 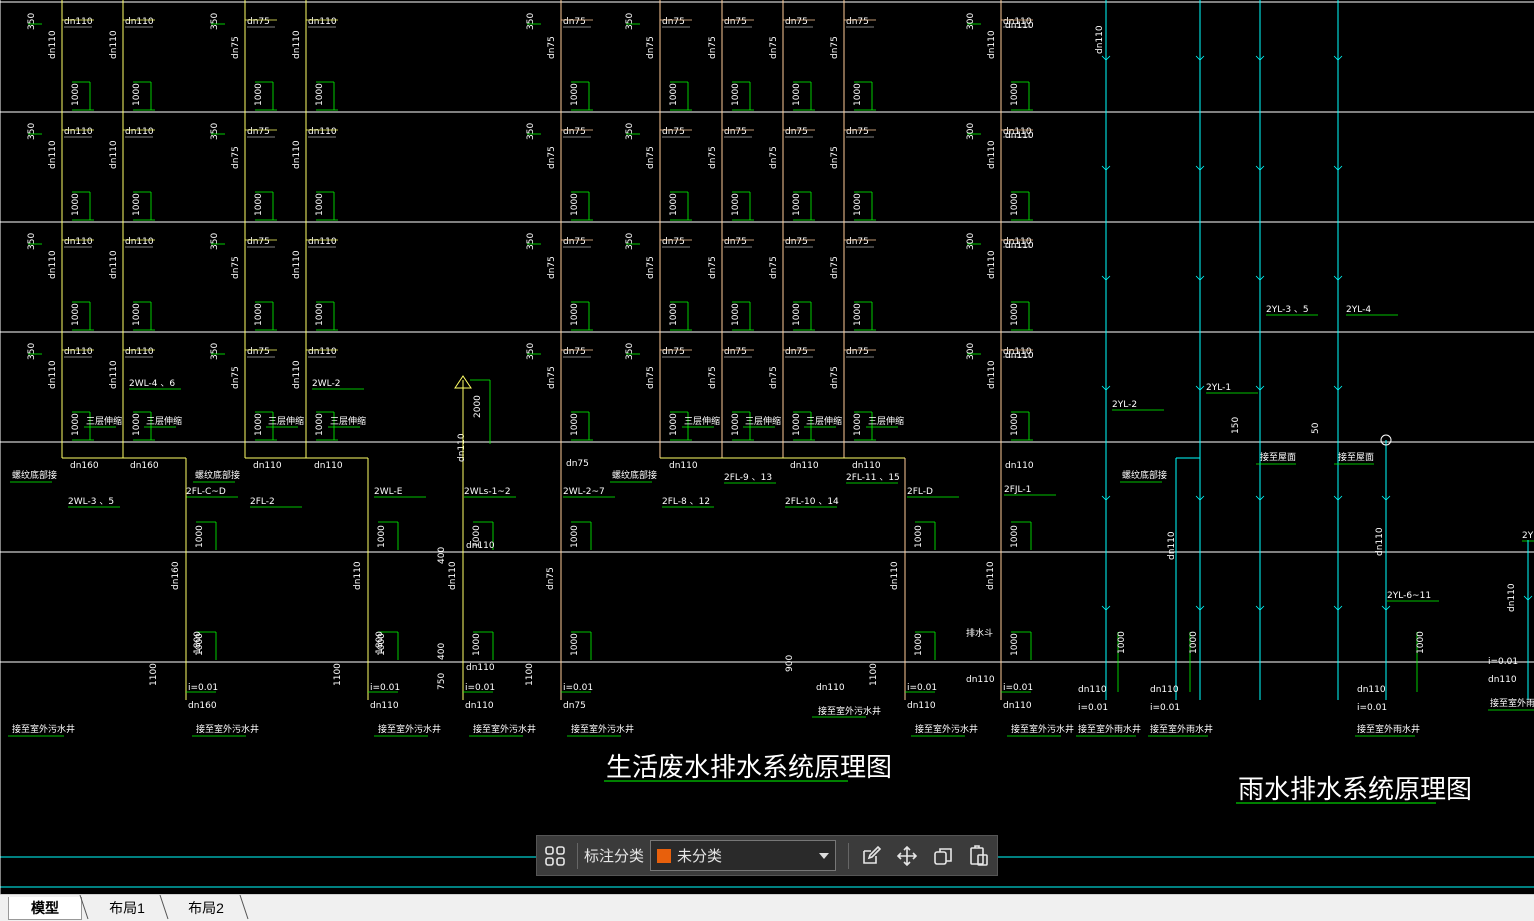 What do you see at coordinates (748, 478) in the screenshot?
I see `riser-label: 2FL-9 、13` at bounding box center [748, 478].